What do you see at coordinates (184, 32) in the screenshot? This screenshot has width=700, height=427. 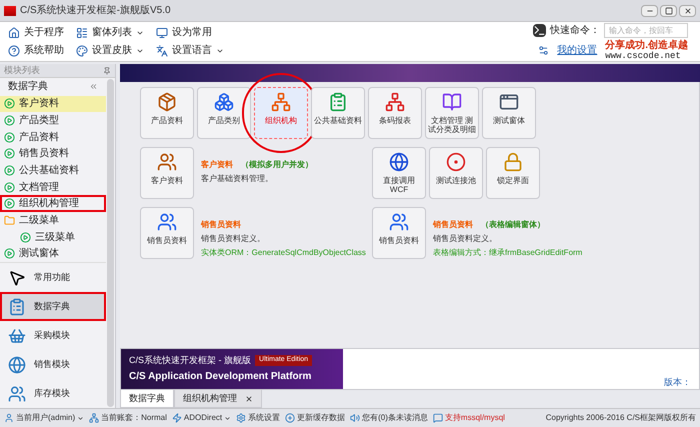 I see `toolbar-button: 设为常用` at bounding box center [184, 32].